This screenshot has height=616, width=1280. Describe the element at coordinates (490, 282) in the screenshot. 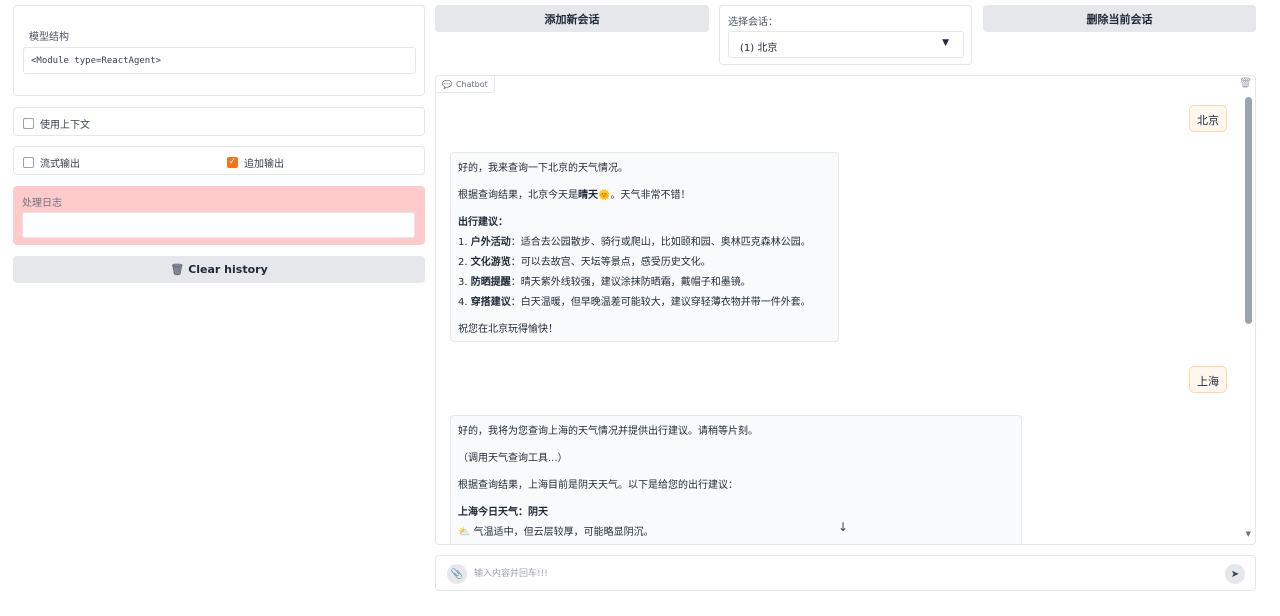

I see `list-key: 防晒提醒` at that location.